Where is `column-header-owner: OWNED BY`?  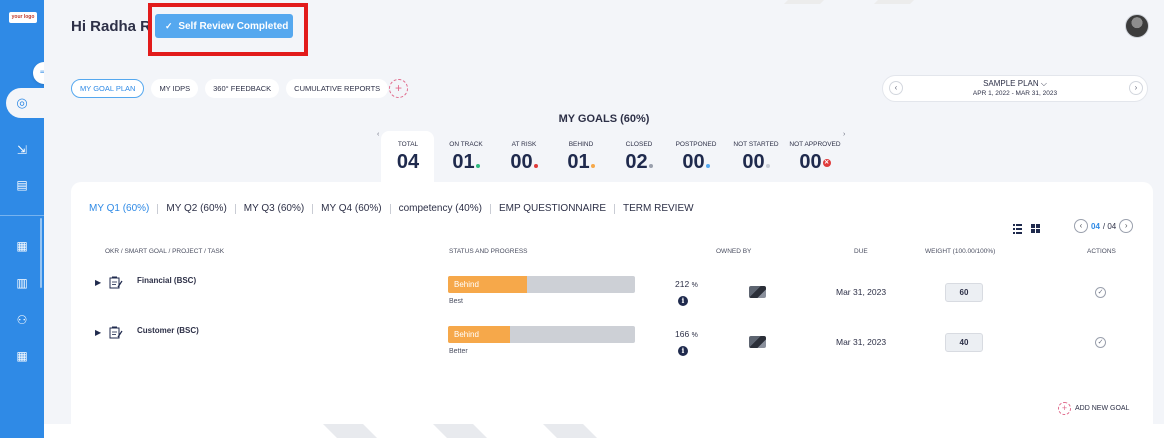
column-header-owner: OWNED BY is located at coordinates (734, 251).